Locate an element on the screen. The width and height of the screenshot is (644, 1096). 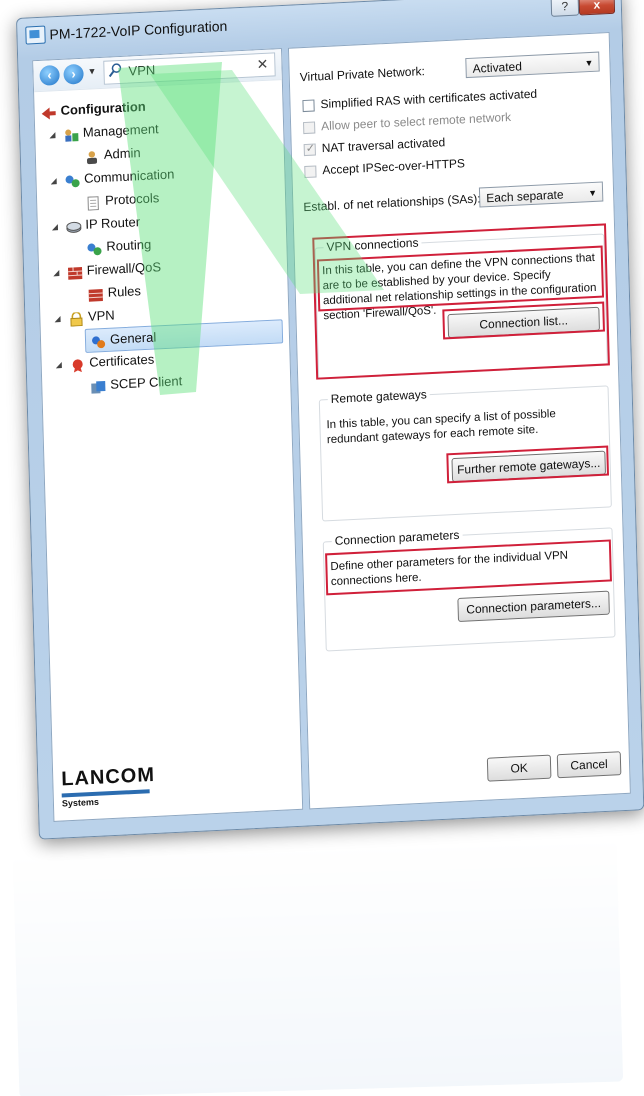
clear-search-icon: ✕ is located at coordinates (262, 65).